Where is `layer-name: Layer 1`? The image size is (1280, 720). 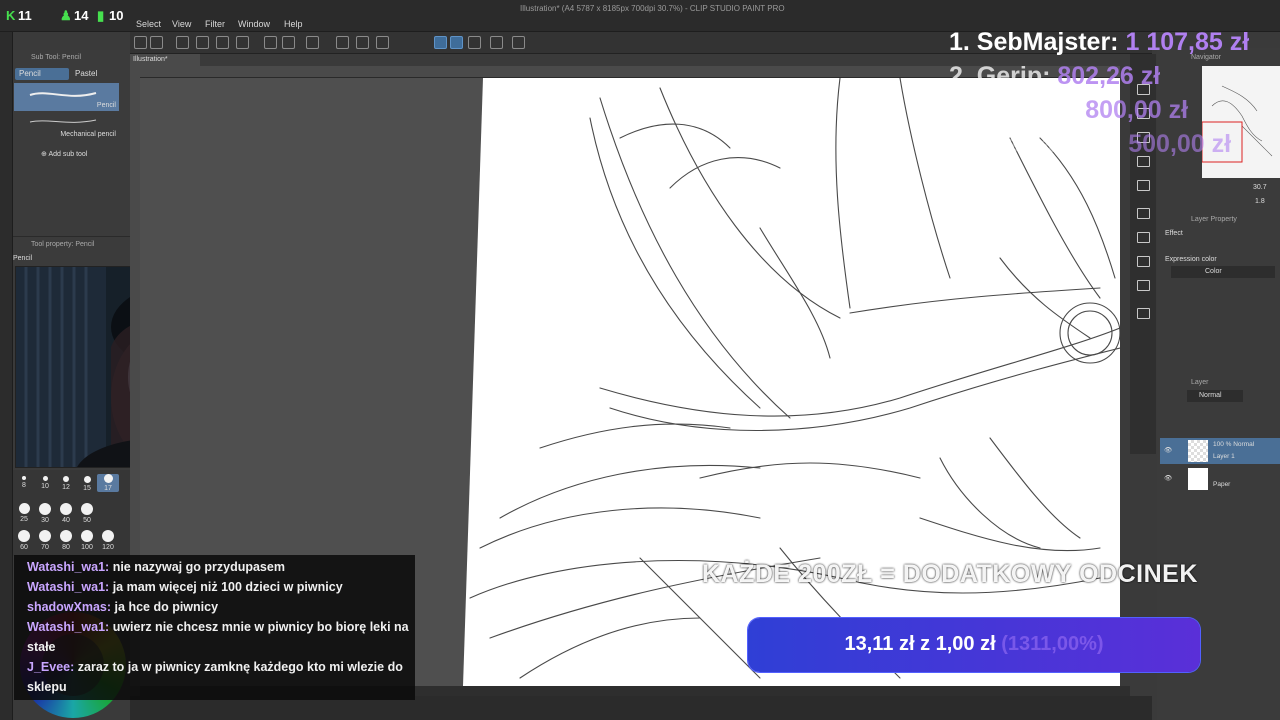
layer-name: Layer 1 is located at coordinates (1224, 456).